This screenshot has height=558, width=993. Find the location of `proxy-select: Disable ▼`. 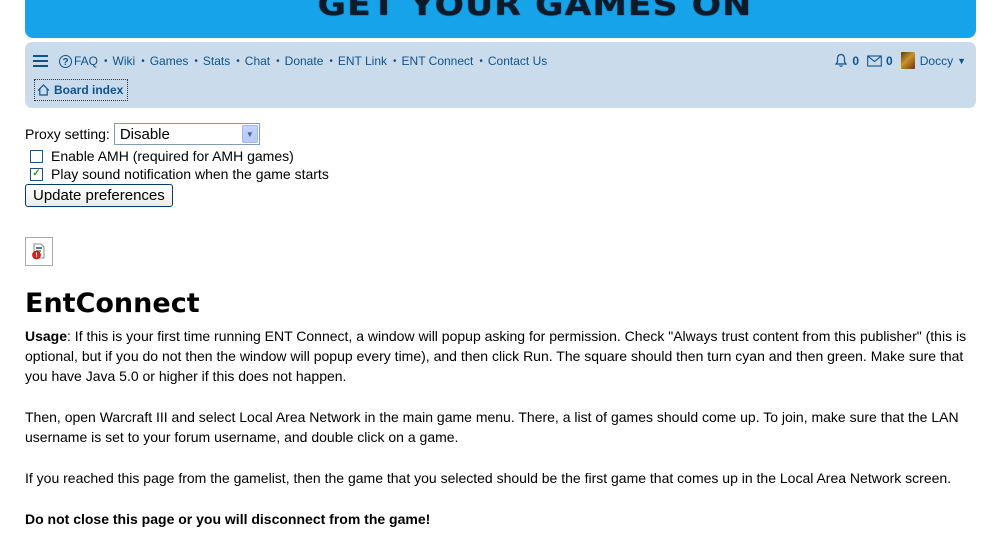

proxy-select: Disable ▼ is located at coordinates (186, 134).